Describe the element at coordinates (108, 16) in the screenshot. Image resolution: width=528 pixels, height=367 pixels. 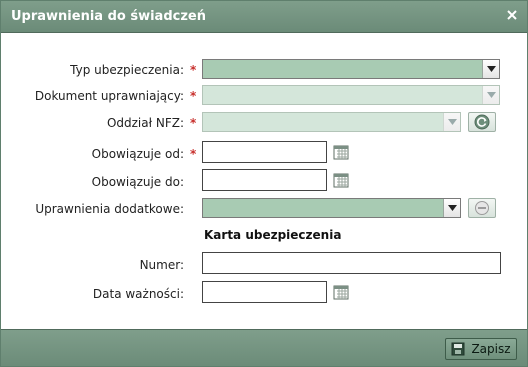
I see `dialog-title: Uprawnienia do świadczeń` at that location.